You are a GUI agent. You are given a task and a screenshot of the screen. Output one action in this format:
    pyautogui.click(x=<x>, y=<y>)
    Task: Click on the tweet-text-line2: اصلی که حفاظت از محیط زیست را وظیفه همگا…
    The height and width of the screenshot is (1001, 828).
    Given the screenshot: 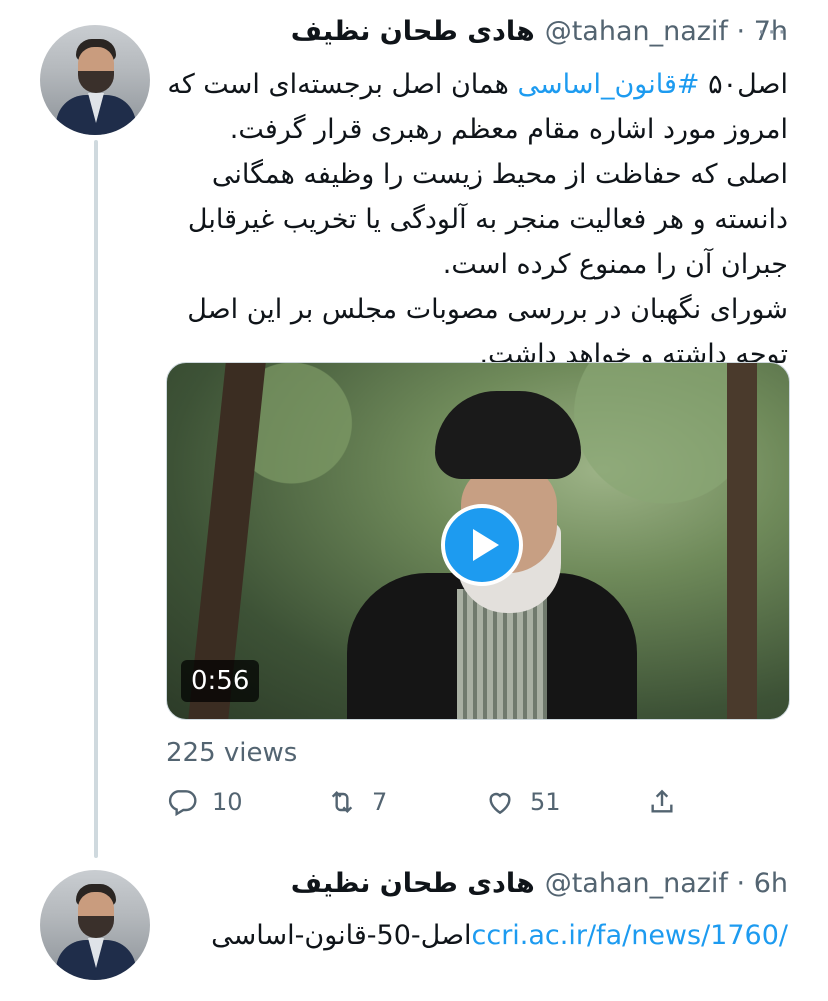 What is the action you would take?
    pyautogui.click(x=487, y=219)
    